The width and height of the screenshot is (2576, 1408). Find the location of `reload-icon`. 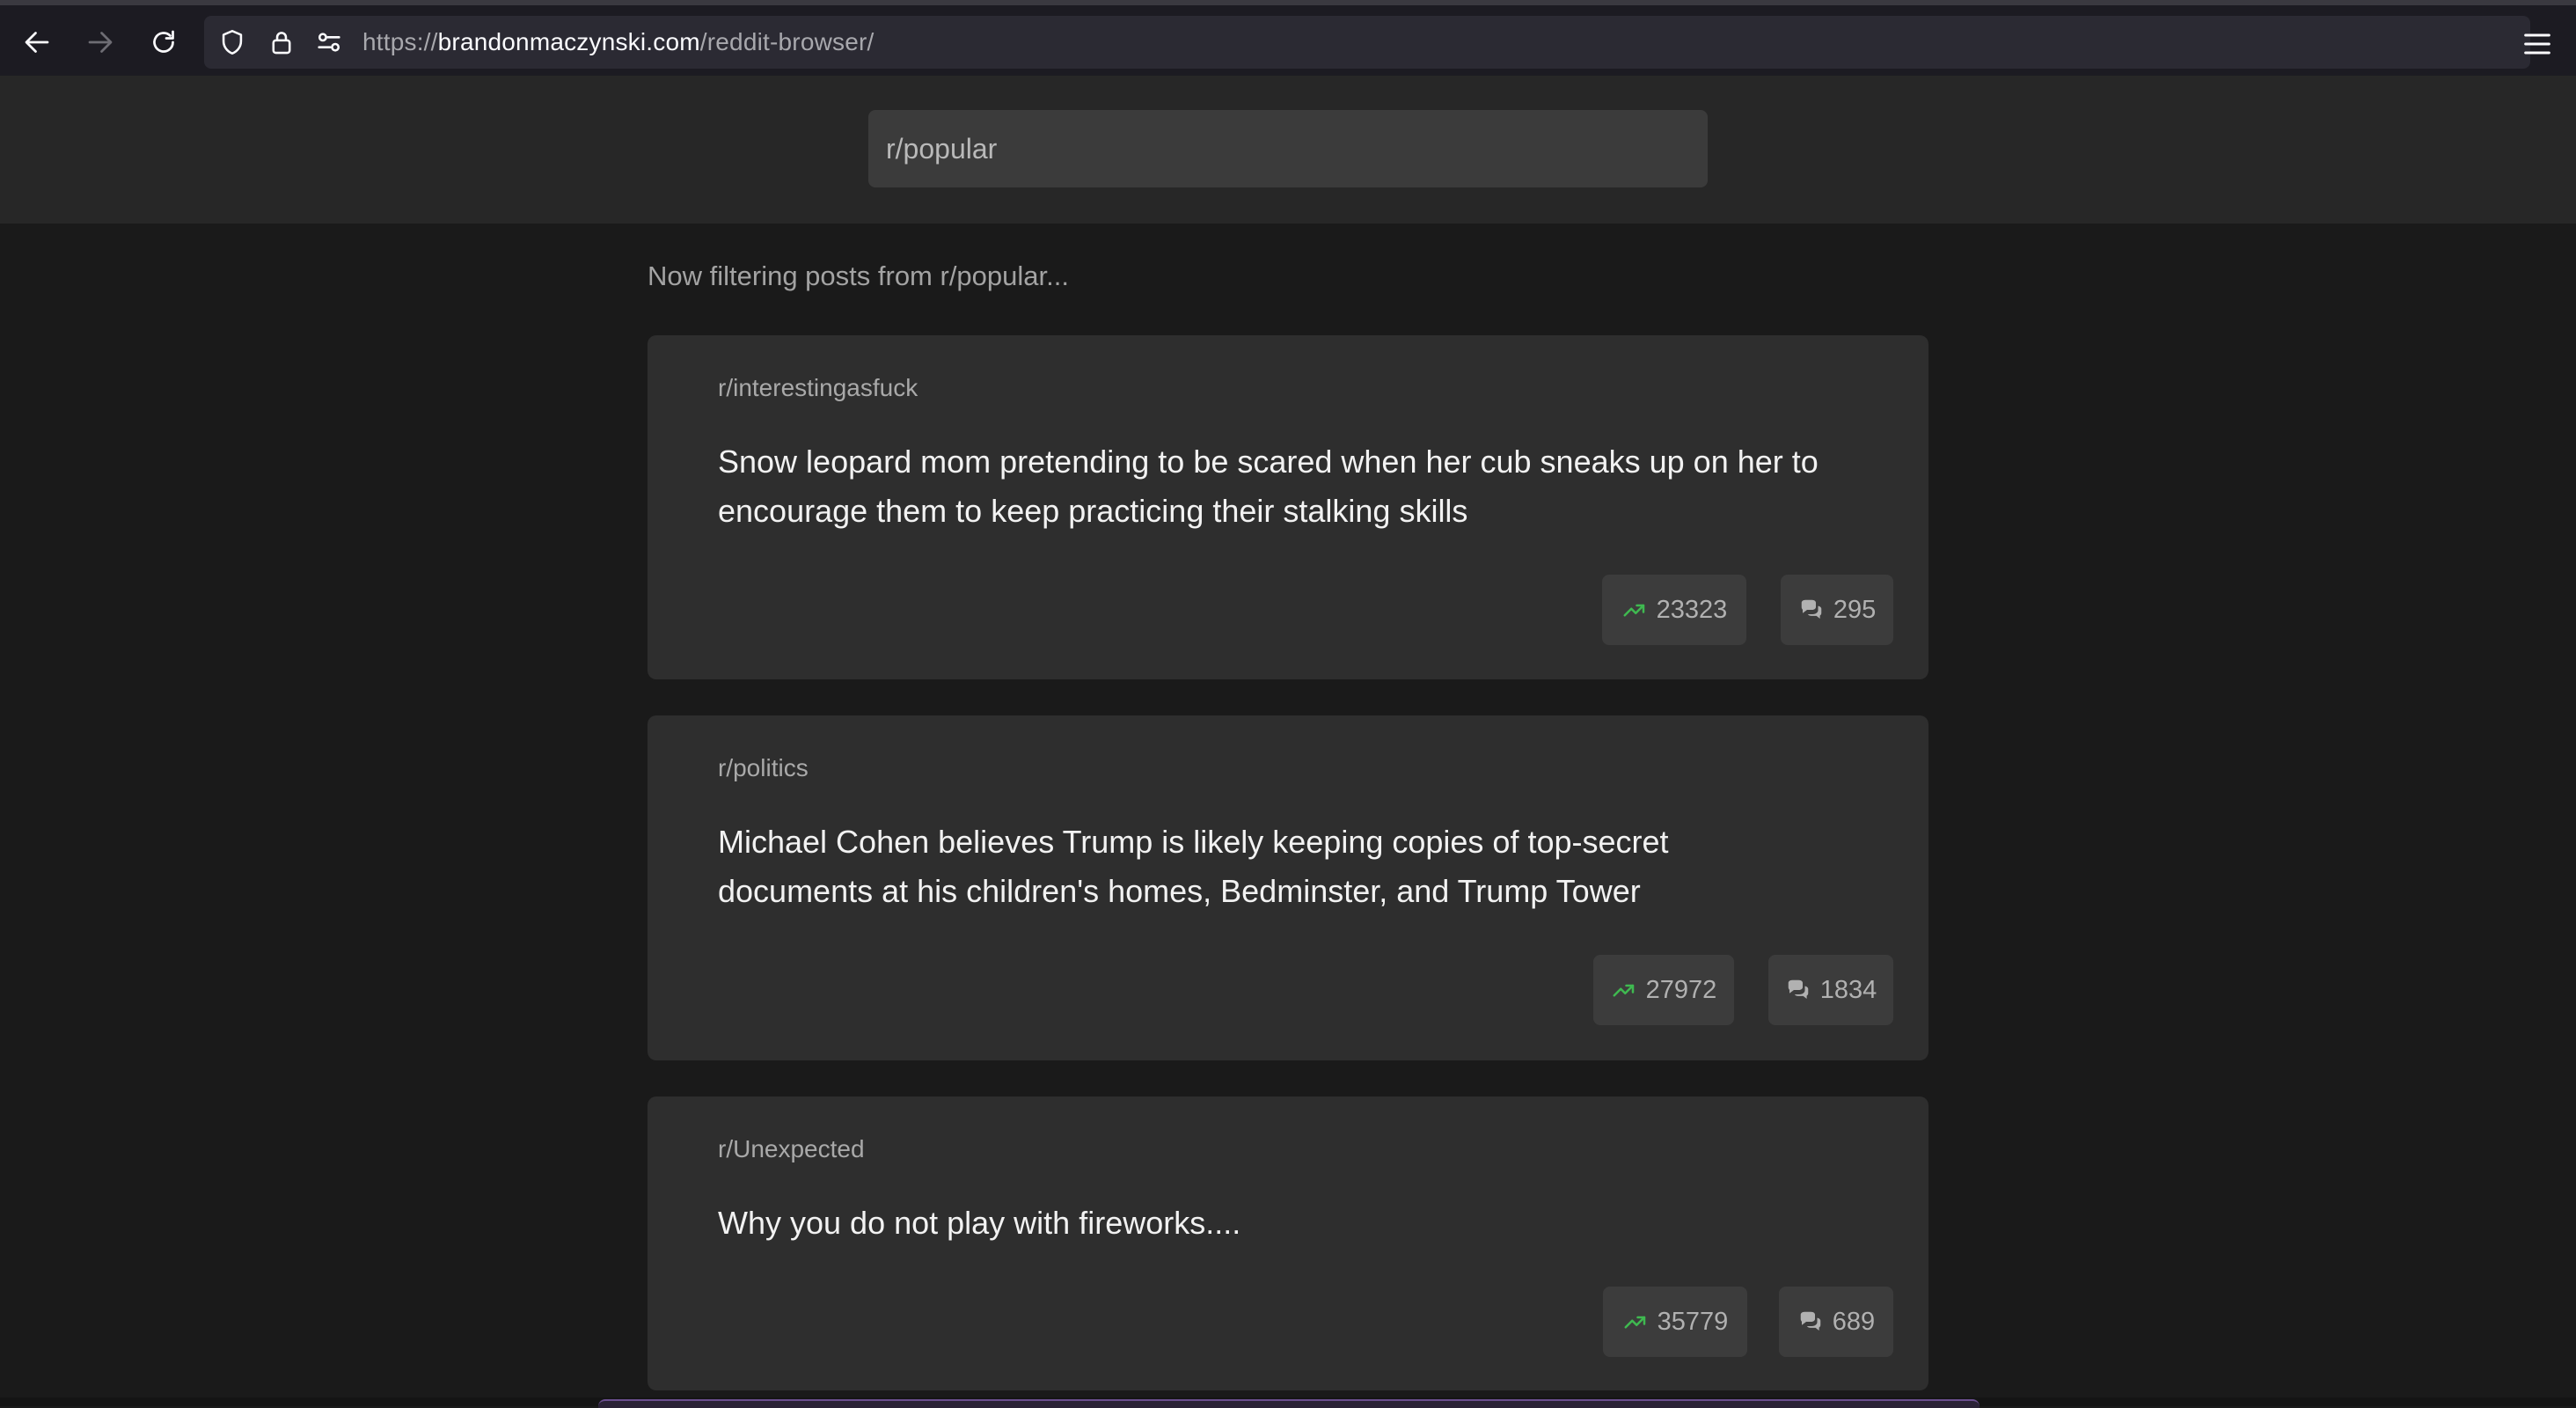

reload-icon is located at coordinates (163, 42).